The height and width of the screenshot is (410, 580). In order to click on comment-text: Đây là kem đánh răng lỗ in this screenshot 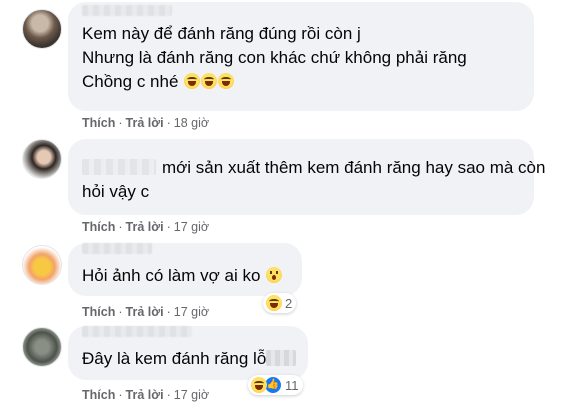, I will do `click(174, 358)`.